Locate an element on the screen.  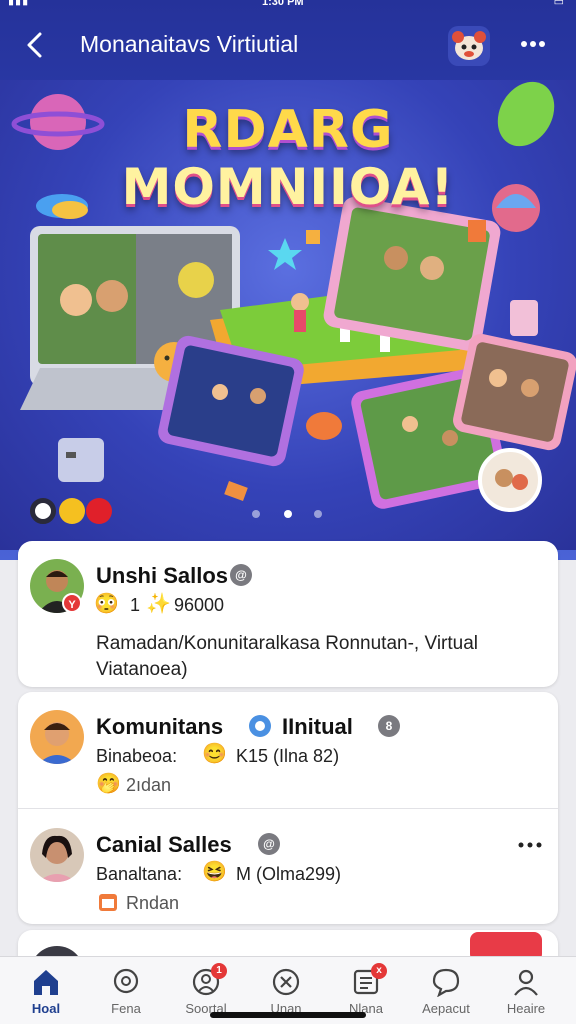
smile-emoji-icon: 😊 is located at coordinates (214, 754).